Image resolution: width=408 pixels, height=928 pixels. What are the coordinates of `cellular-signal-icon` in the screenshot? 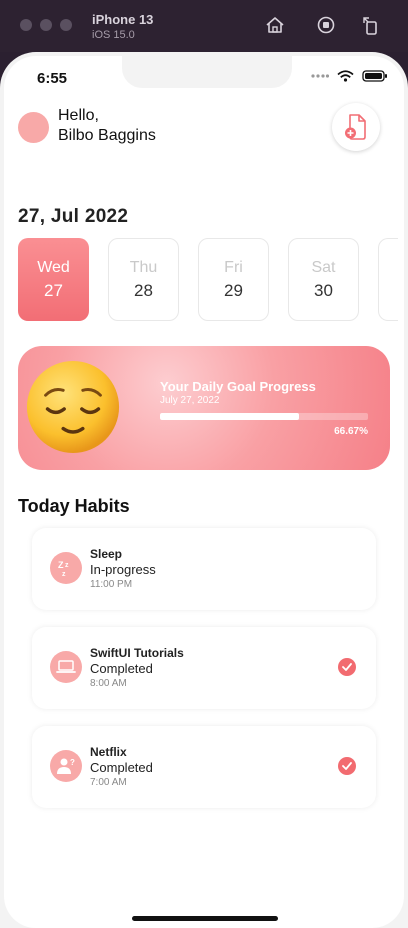 It's located at (320, 76).